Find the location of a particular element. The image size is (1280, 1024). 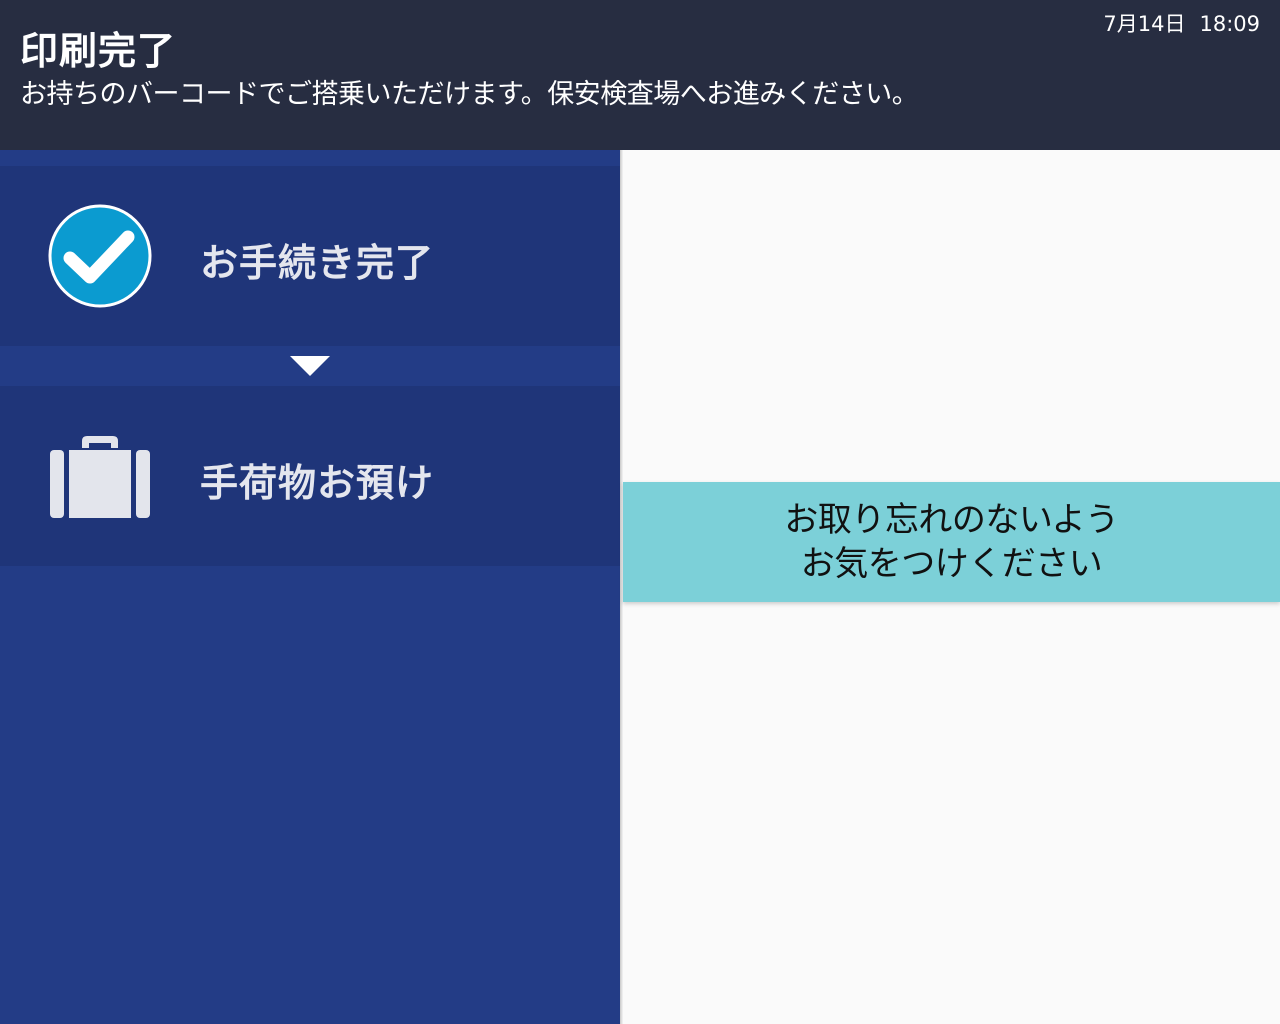

reminder-line-2: お気をつけください is located at coordinates (951, 564).